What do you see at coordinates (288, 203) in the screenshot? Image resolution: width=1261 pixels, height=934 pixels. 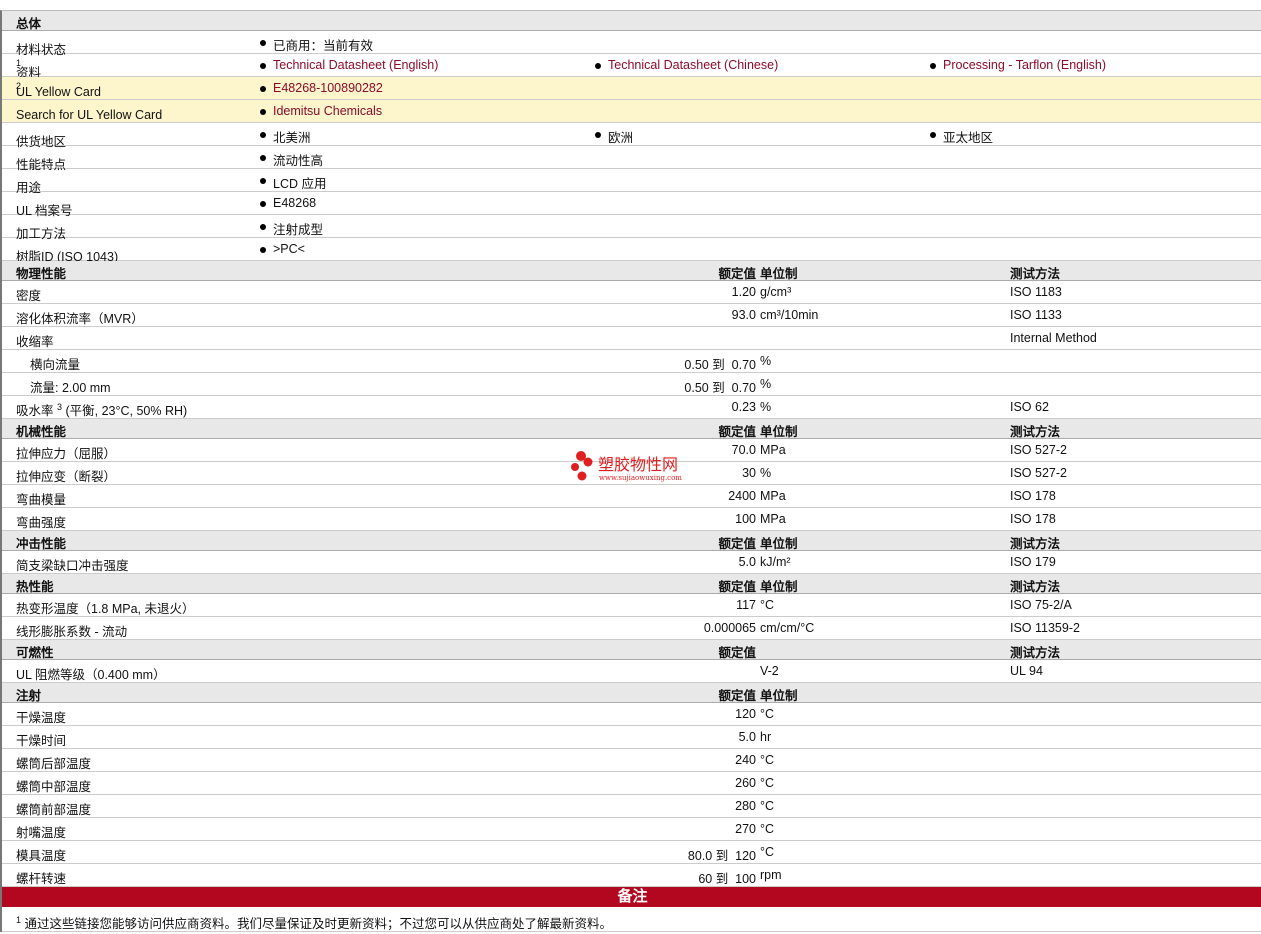 I see `bullet-item: E48268` at bounding box center [288, 203].